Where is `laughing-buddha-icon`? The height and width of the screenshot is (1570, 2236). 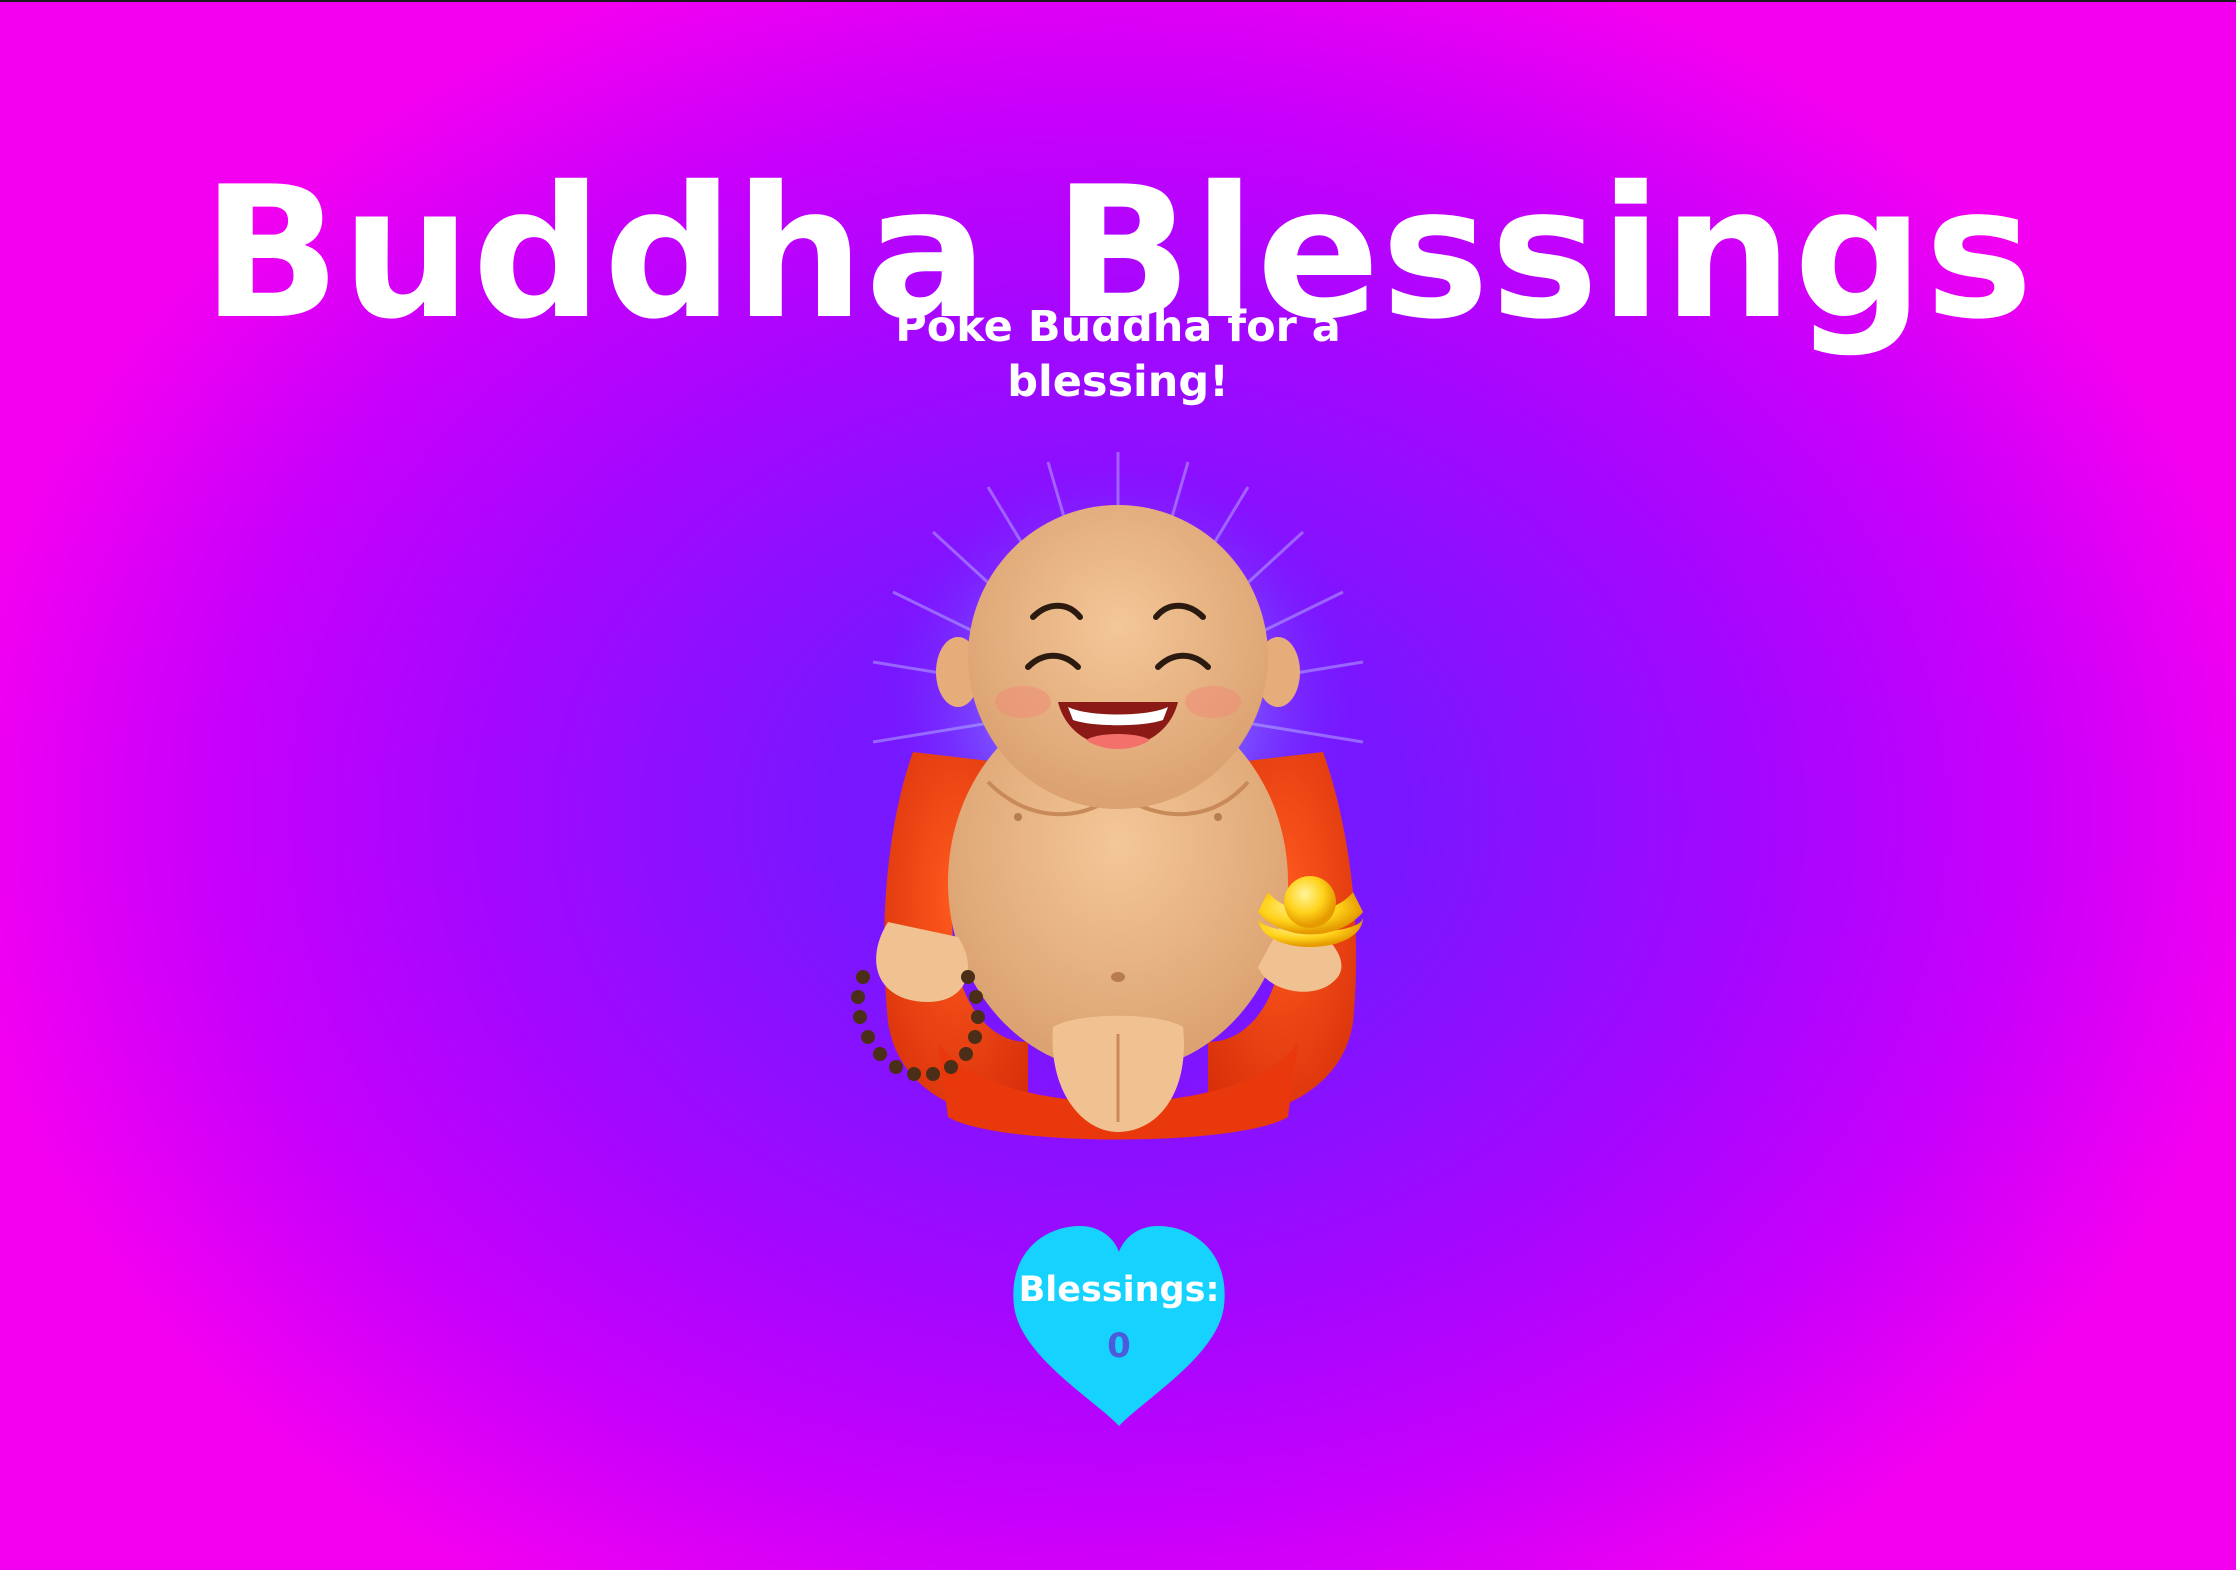 laughing-buddha-icon is located at coordinates (1118, 782).